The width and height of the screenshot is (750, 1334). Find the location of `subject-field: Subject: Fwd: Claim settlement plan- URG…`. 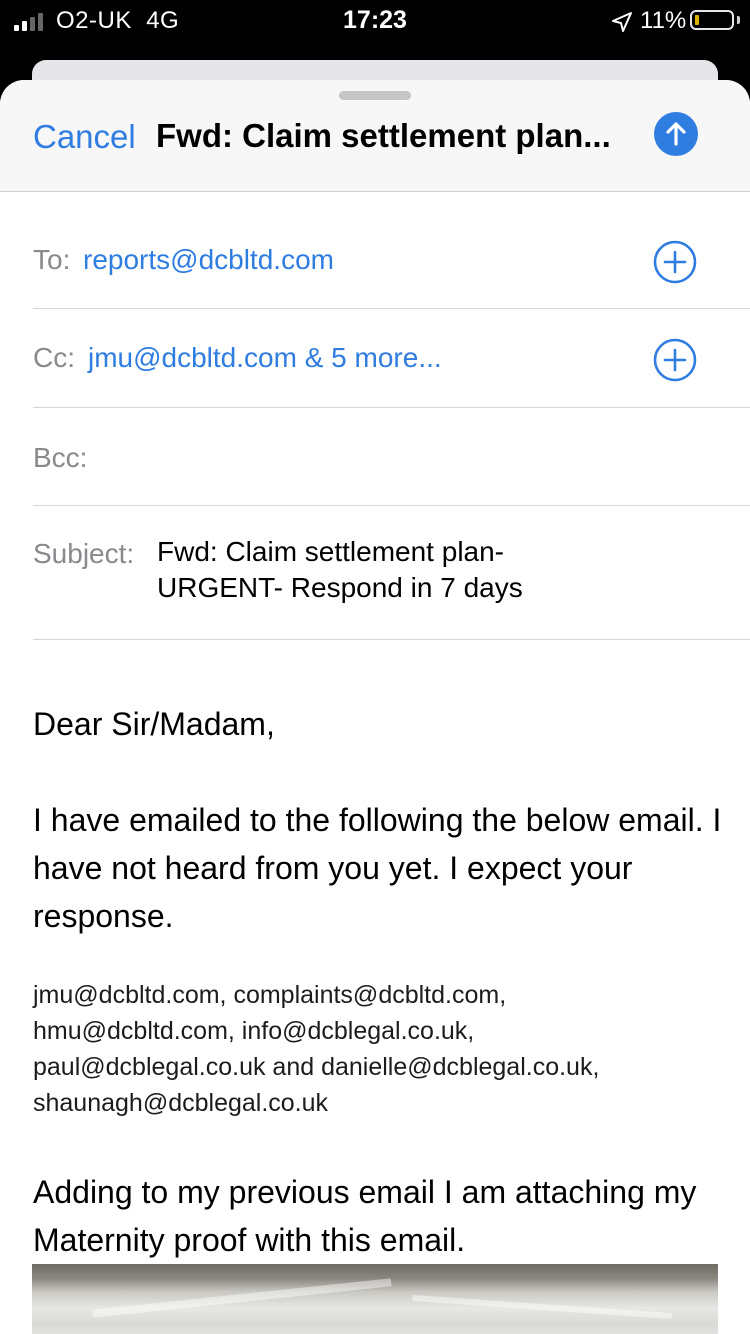

subject-field: Subject: Fwd: Claim settlement plan- URG… is located at coordinates (391, 573).